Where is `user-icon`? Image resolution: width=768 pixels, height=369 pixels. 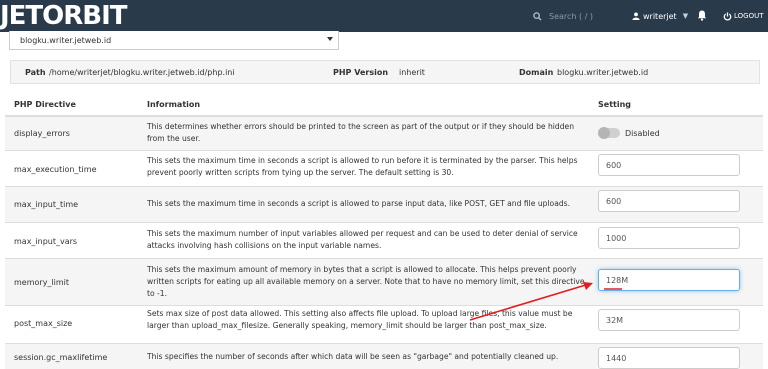
user-icon is located at coordinates (636, 16).